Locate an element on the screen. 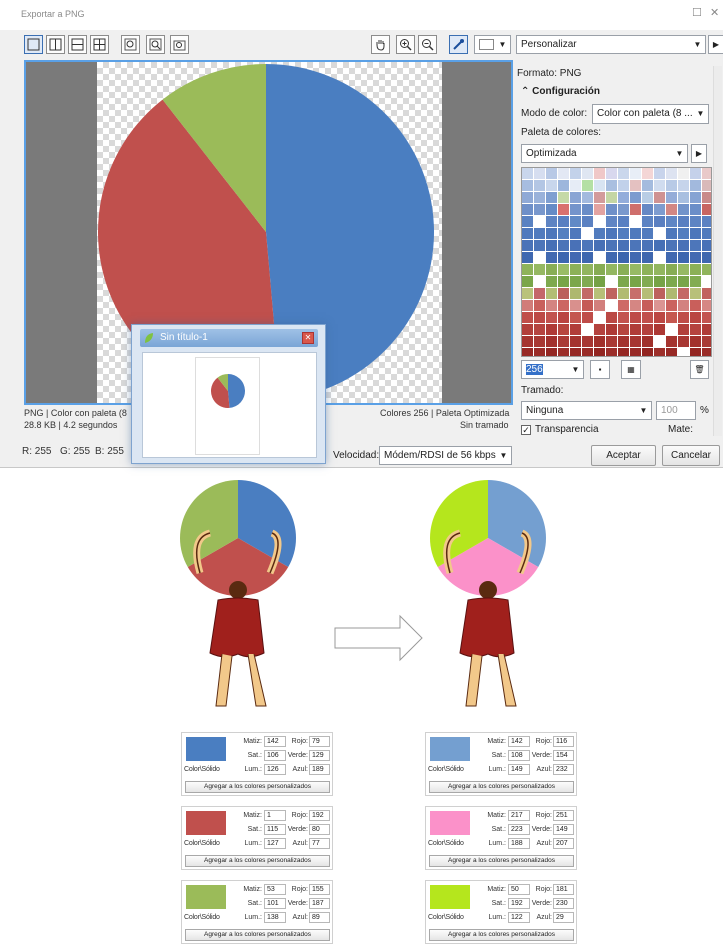  transparency-checkbox: ✓ is located at coordinates (526, 430).